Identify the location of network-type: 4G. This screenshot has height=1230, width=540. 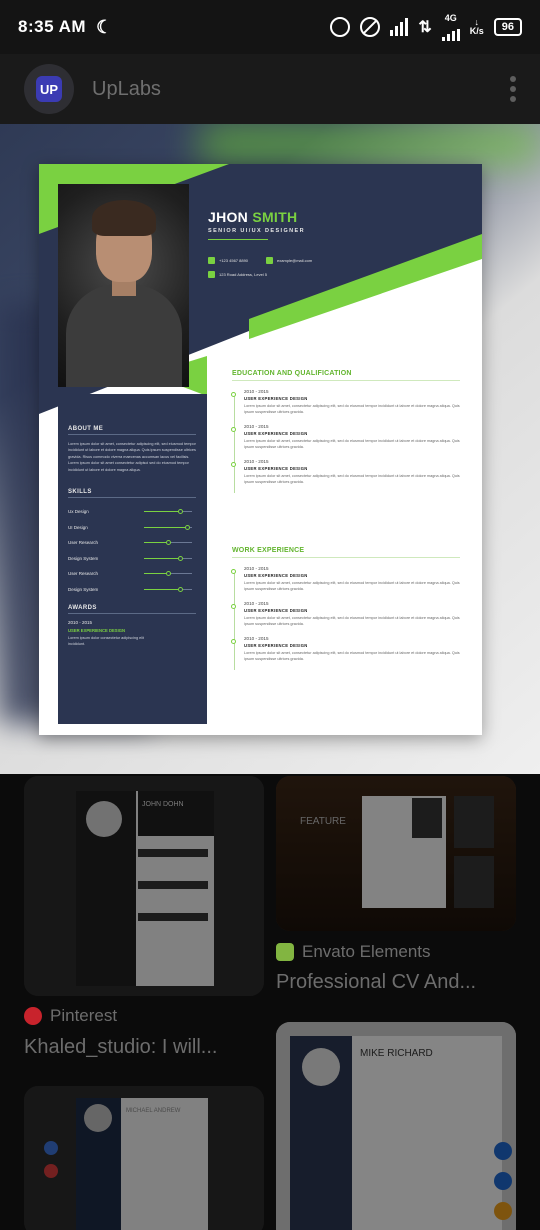
(450, 17).